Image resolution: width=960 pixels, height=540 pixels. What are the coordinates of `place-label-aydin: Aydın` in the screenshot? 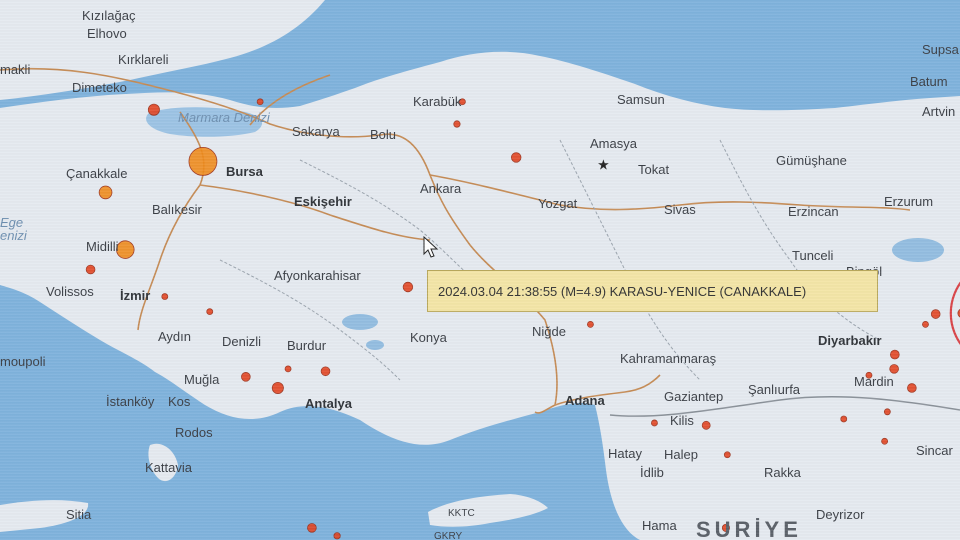 It's located at (175, 336).